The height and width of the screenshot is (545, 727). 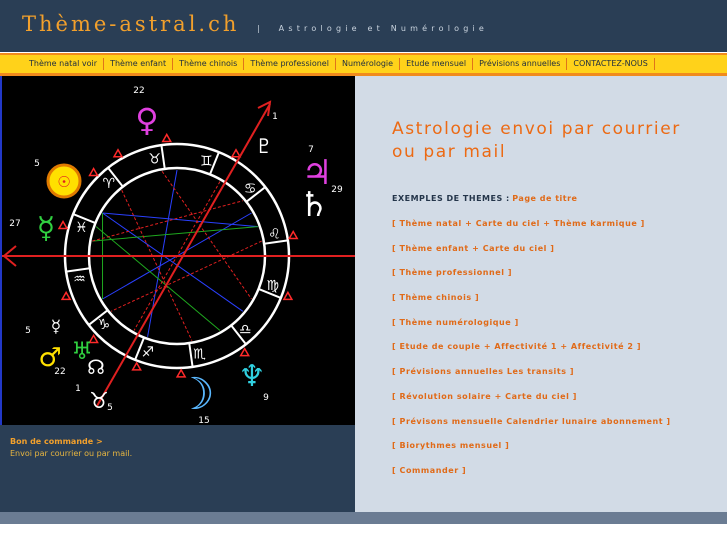 I want to click on saturn-glyph: ♄, so click(x=314, y=205).